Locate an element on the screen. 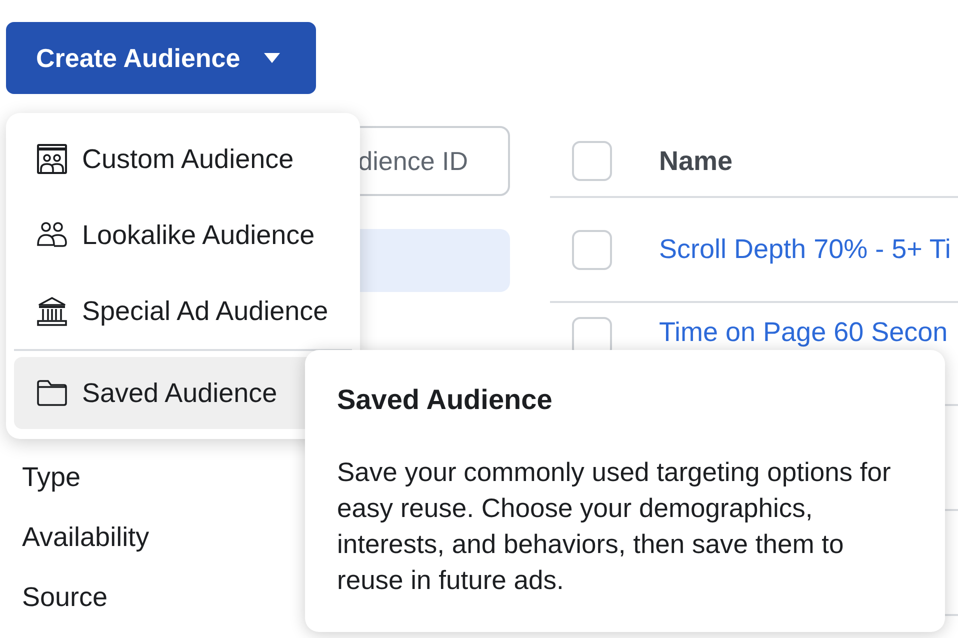 The width and height of the screenshot is (958, 638). audience-name-link: Time on Page 60 Secon is located at coordinates (803, 332).